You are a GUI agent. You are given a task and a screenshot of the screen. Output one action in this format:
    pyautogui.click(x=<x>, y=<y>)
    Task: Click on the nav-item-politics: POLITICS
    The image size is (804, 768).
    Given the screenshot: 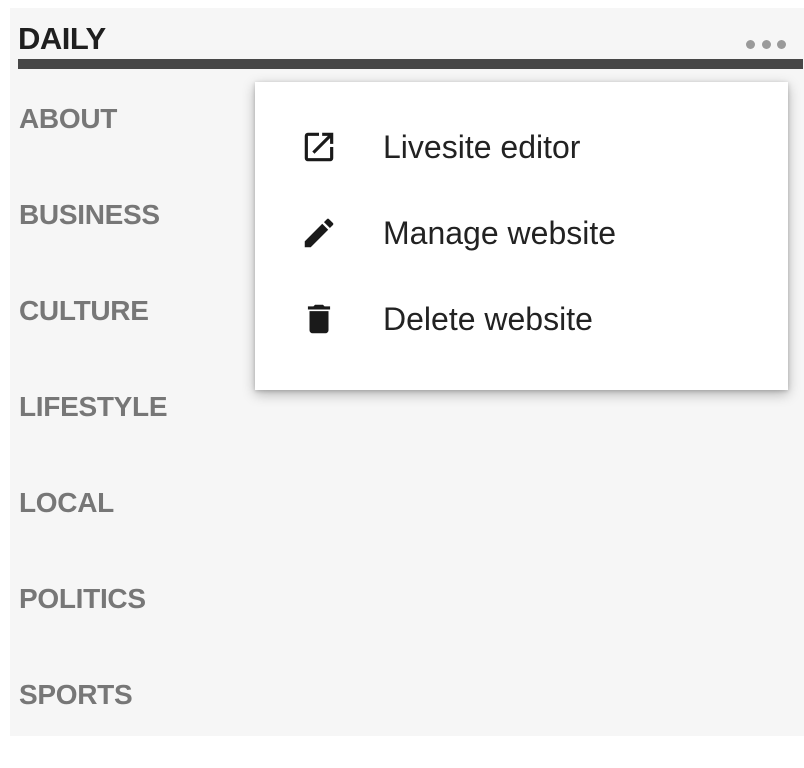 What is the action you would take?
    pyautogui.click(x=93, y=624)
    